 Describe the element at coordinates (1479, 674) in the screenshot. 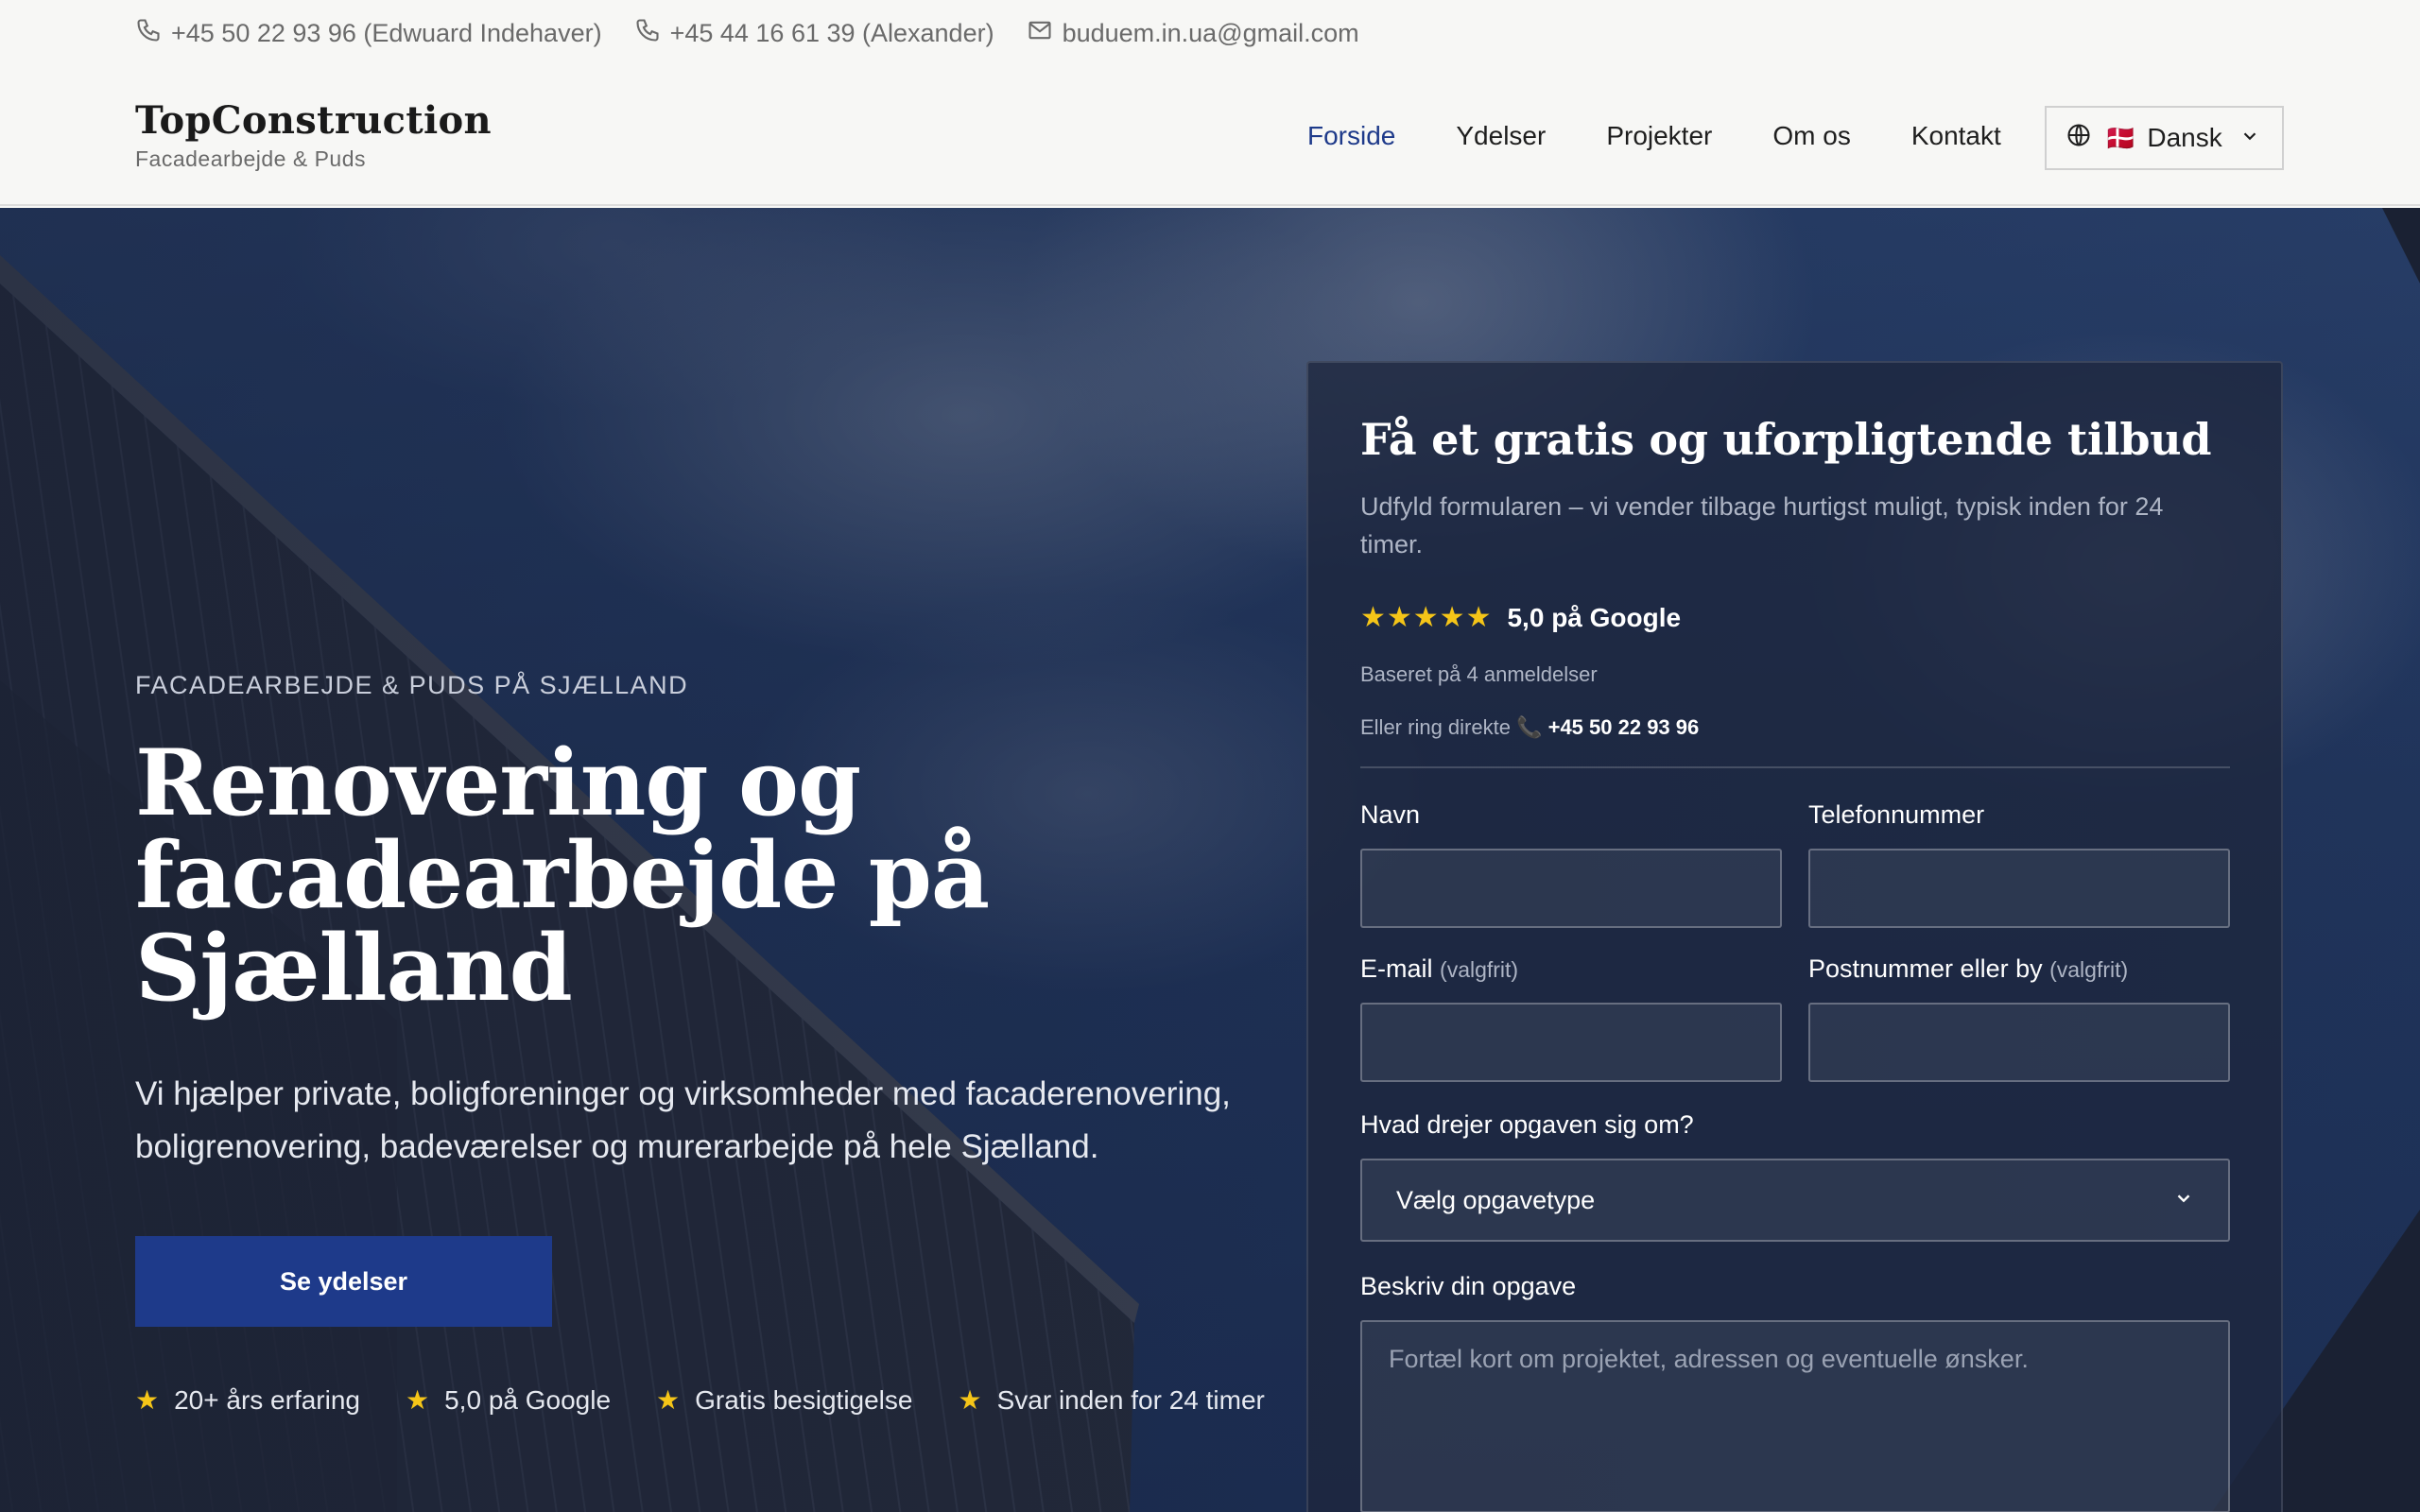

I see `rating-based-on: Baseret på 4 anmeldelser` at that location.